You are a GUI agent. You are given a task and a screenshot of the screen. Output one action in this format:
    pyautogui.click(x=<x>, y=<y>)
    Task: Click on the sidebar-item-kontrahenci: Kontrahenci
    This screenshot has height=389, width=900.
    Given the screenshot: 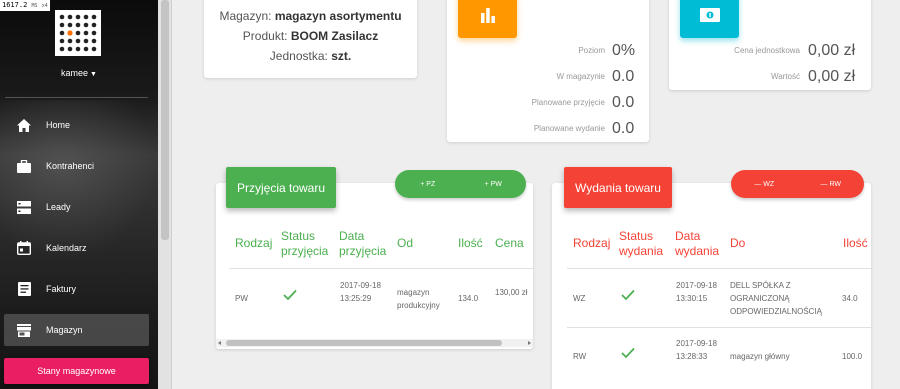 What is the action you would take?
    pyautogui.click(x=76, y=166)
    